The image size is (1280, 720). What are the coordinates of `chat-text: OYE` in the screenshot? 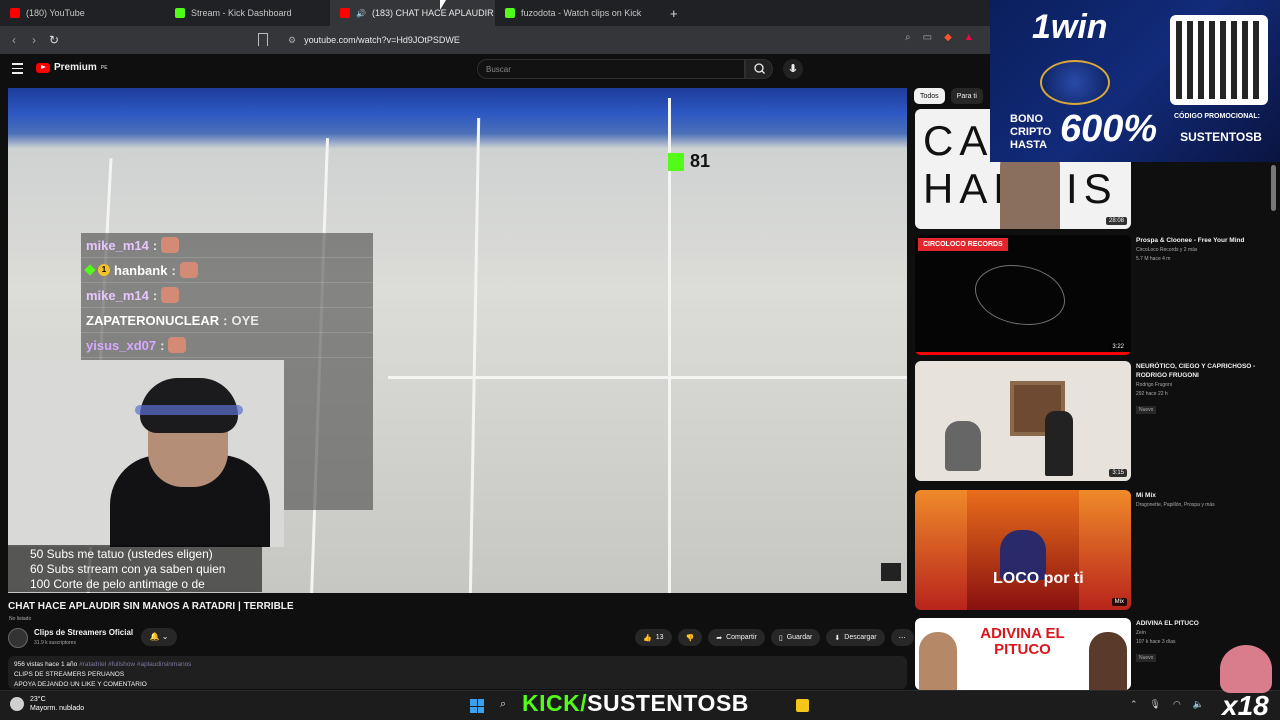 It's located at (245, 320).